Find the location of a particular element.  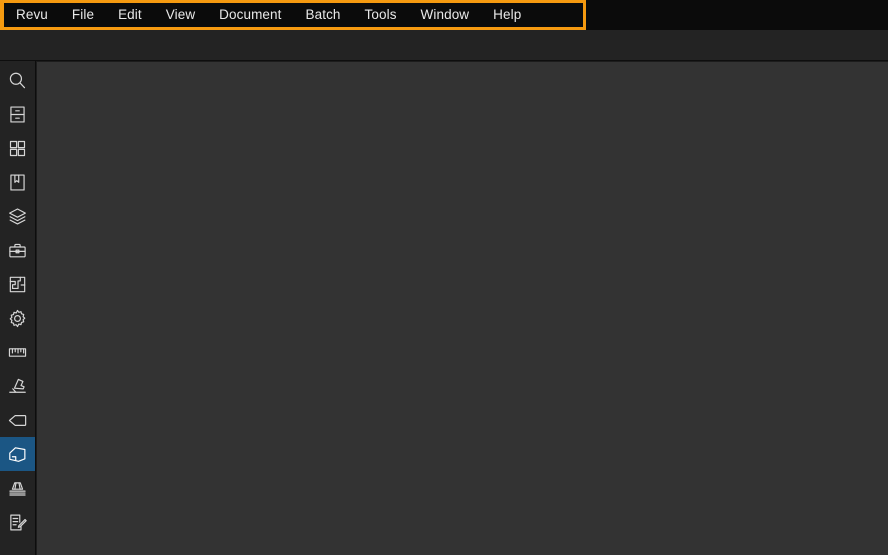

sidebar-item-properties is located at coordinates (17, 318).